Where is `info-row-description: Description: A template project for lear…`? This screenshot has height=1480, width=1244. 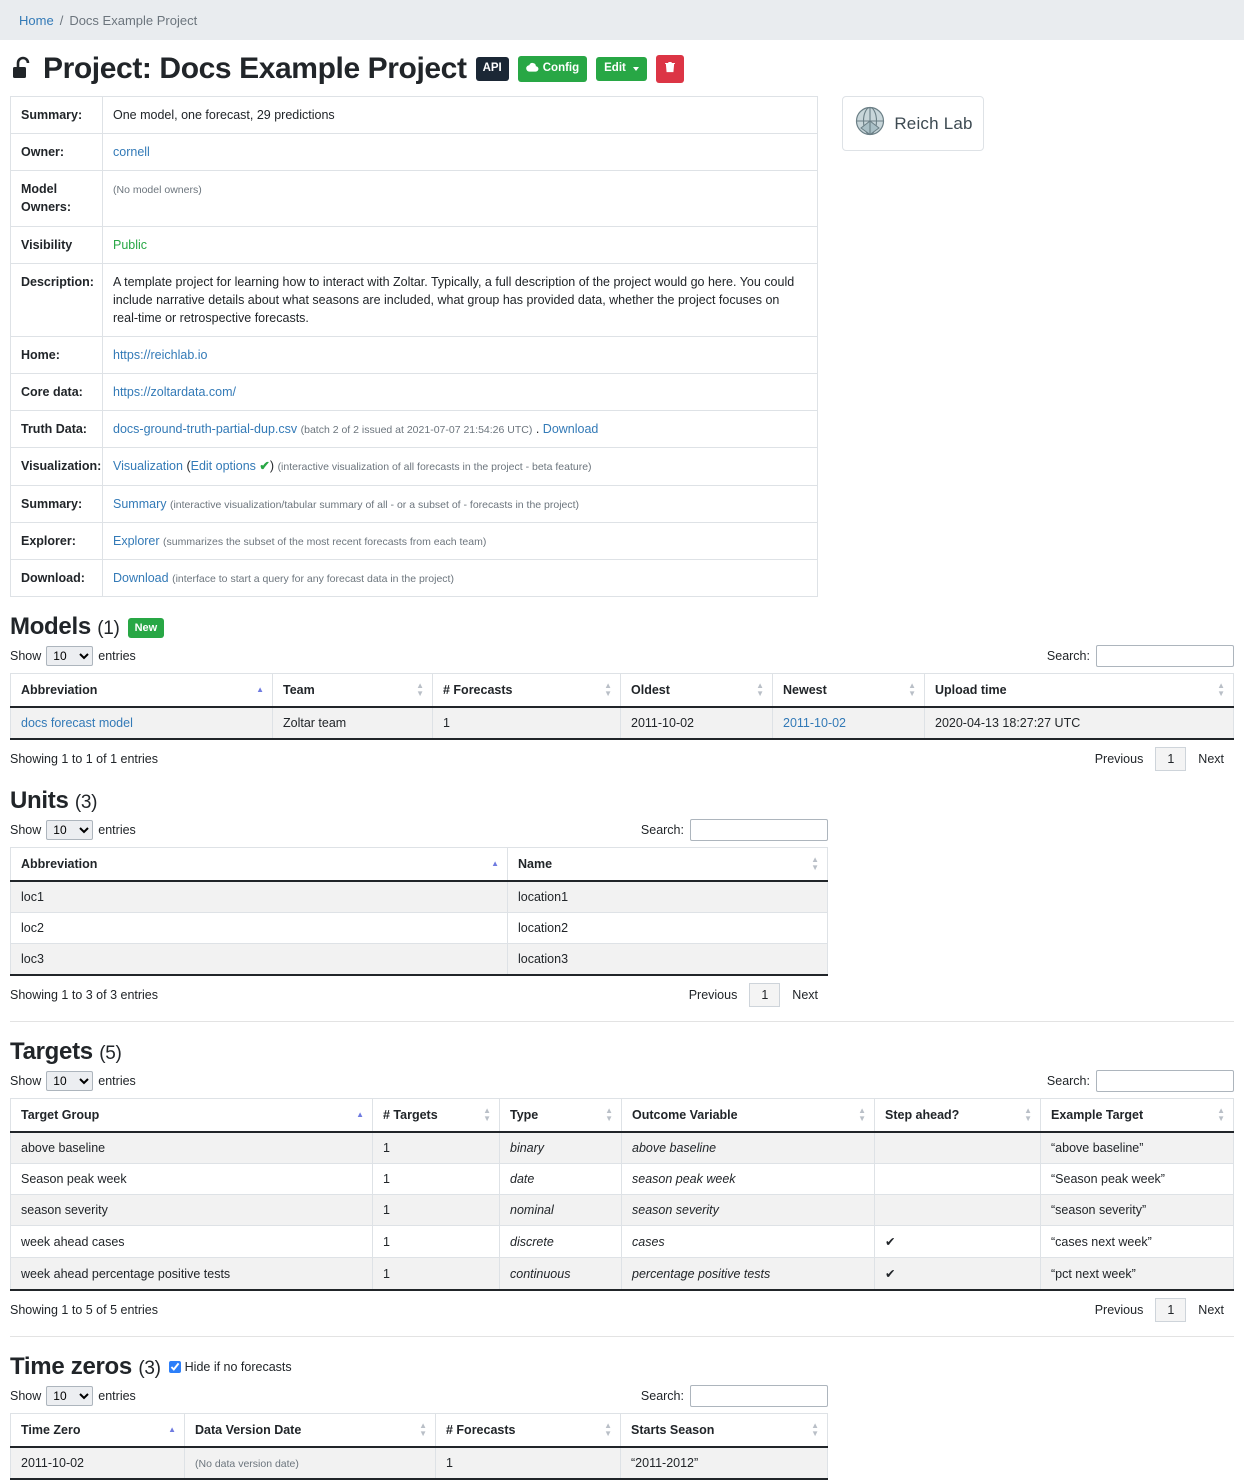 info-row-description: Description: A template project for lear… is located at coordinates (414, 300).